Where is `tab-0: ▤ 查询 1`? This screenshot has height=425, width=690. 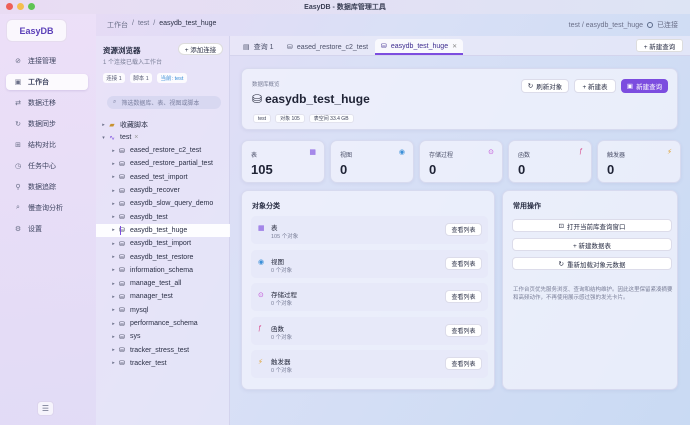 tab-0: ▤ 查询 1 is located at coordinates (258, 47).